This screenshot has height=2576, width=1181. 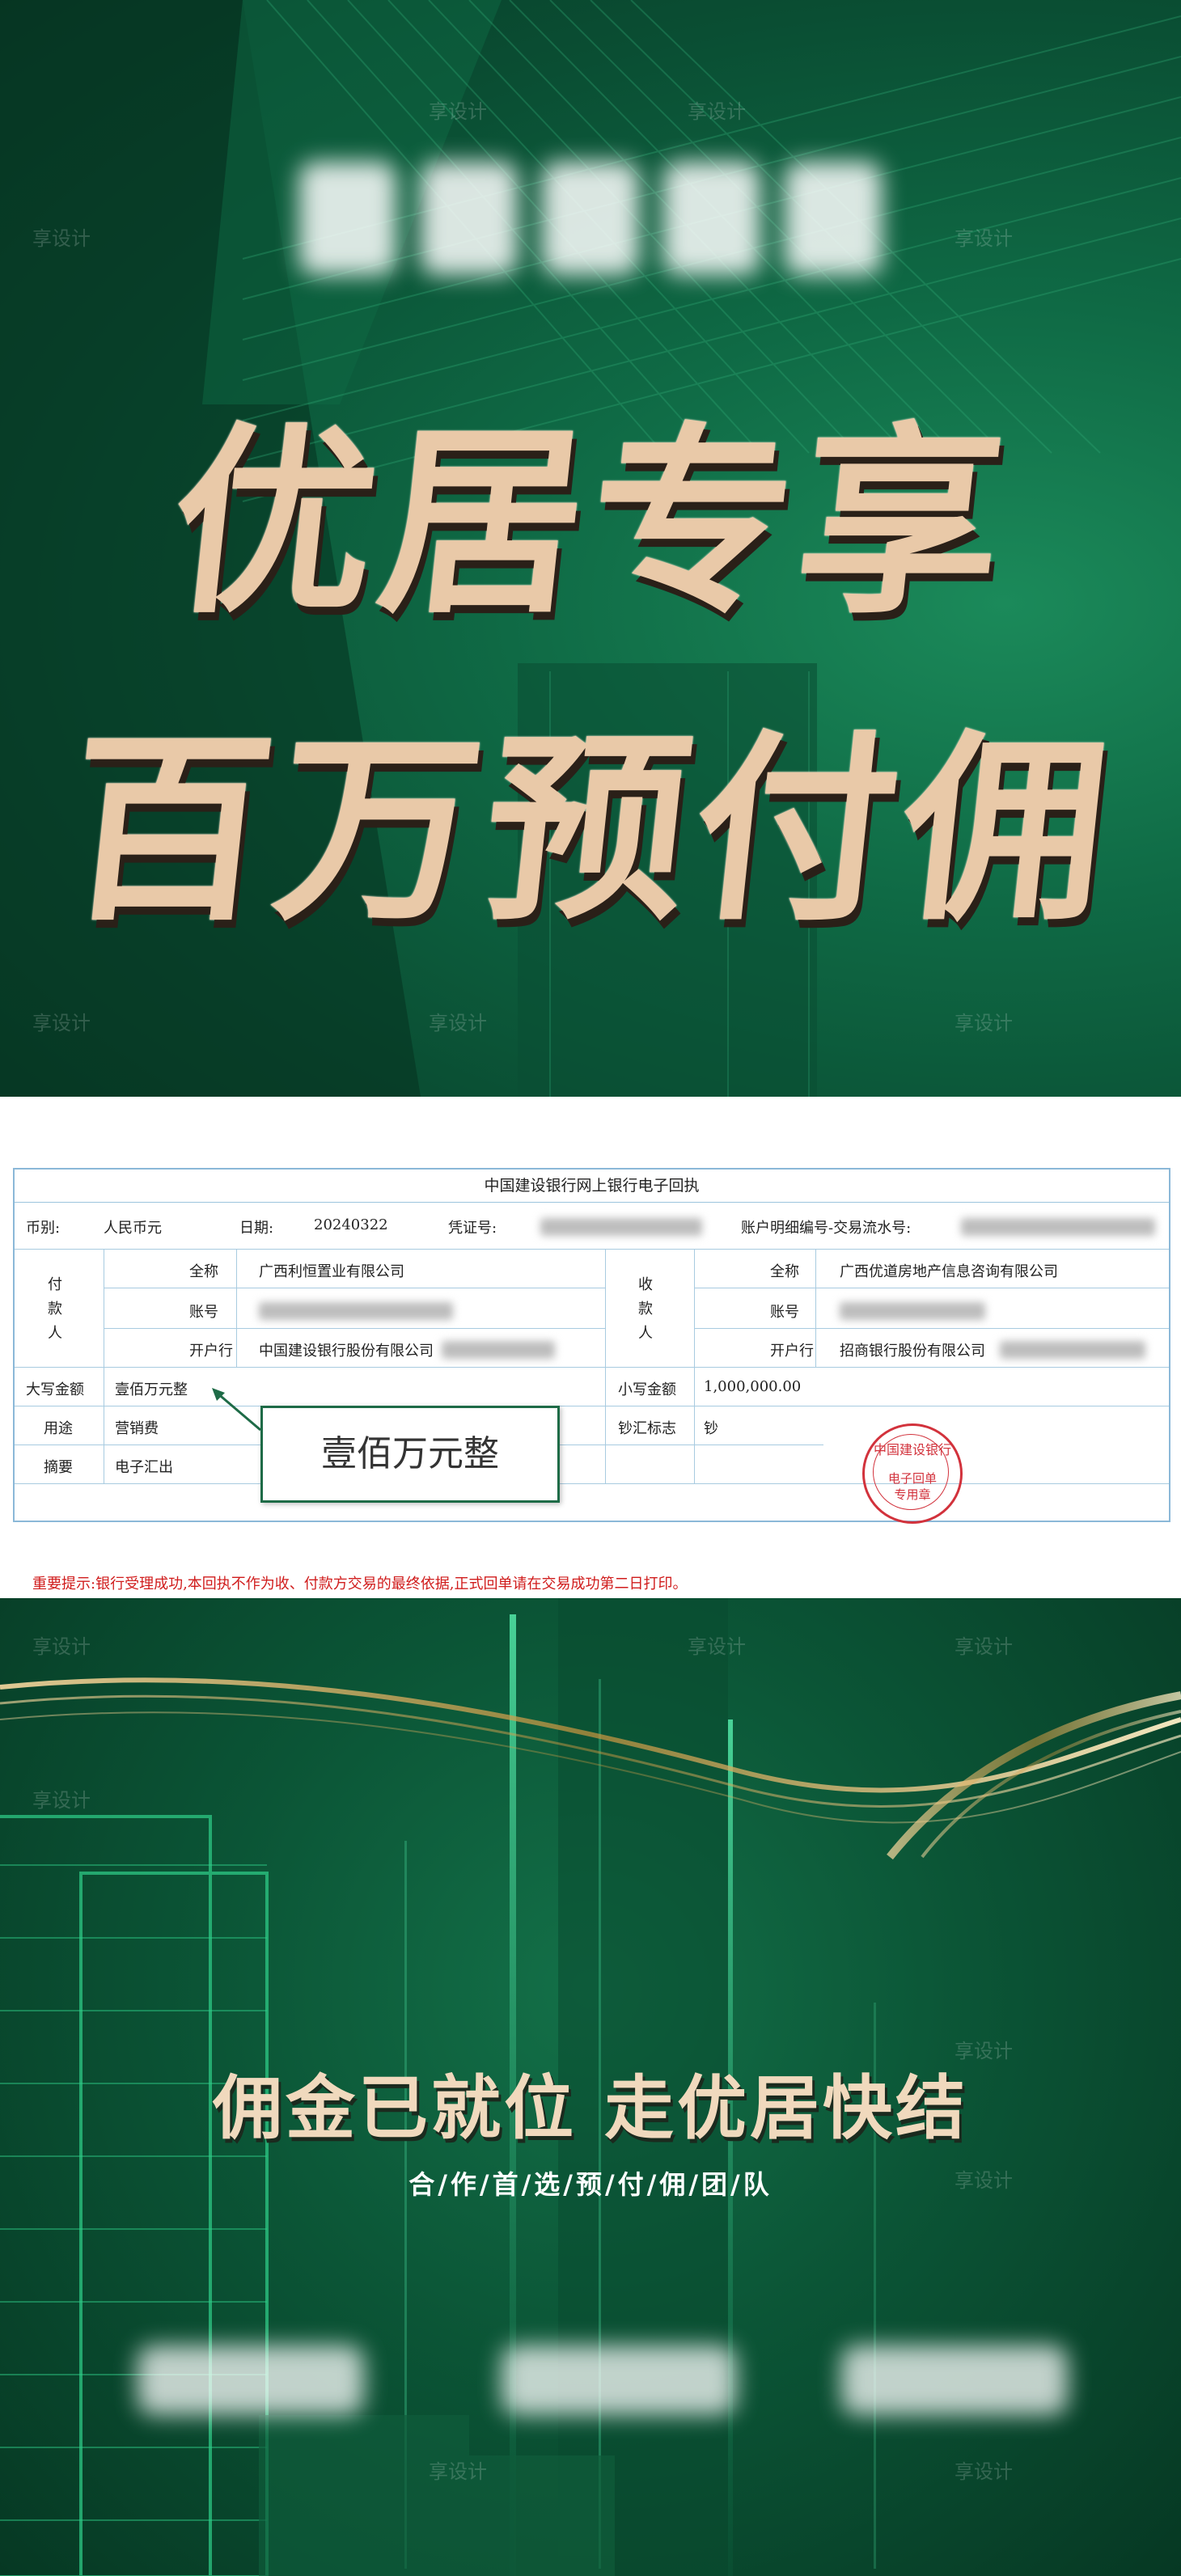 What do you see at coordinates (753, 1386) in the screenshot?
I see `amount-lower-value: 1,000,000.00` at bounding box center [753, 1386].